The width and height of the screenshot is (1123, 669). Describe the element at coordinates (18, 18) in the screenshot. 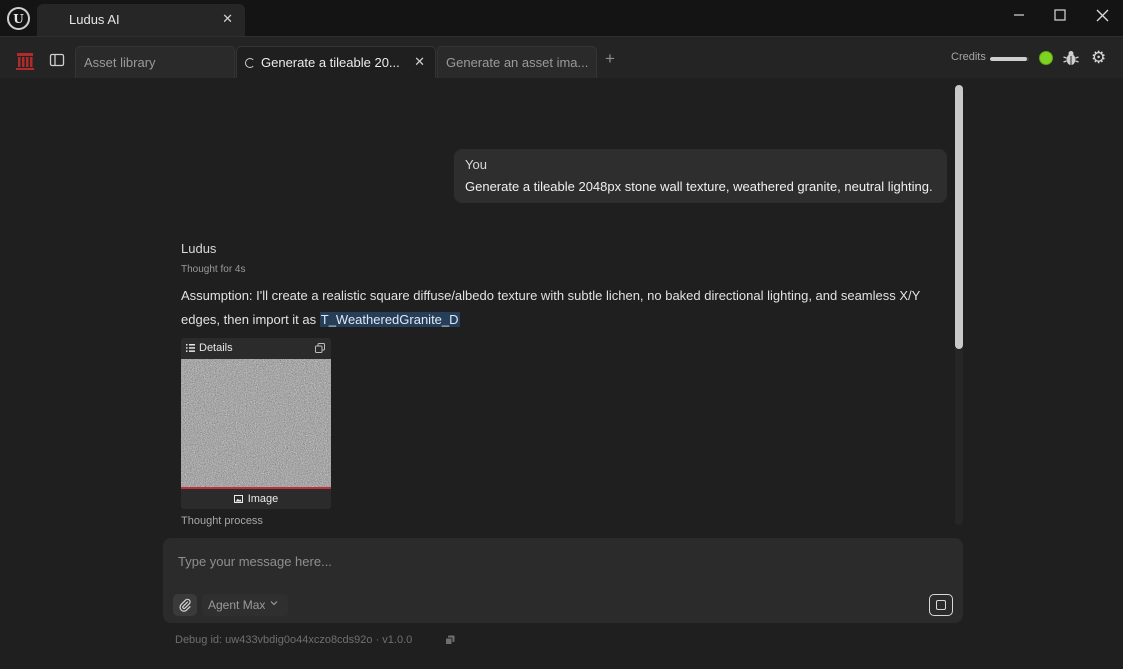

I see `unreal-logo-icon: U` at that location.